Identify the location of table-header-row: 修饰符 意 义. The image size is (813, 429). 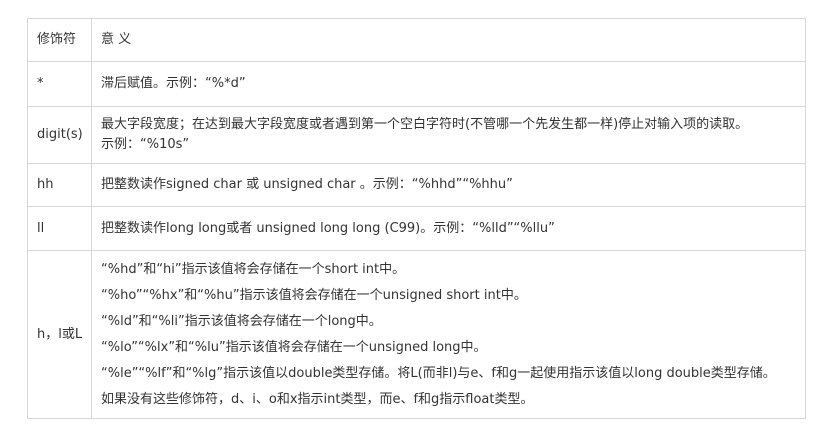
(416, 40).